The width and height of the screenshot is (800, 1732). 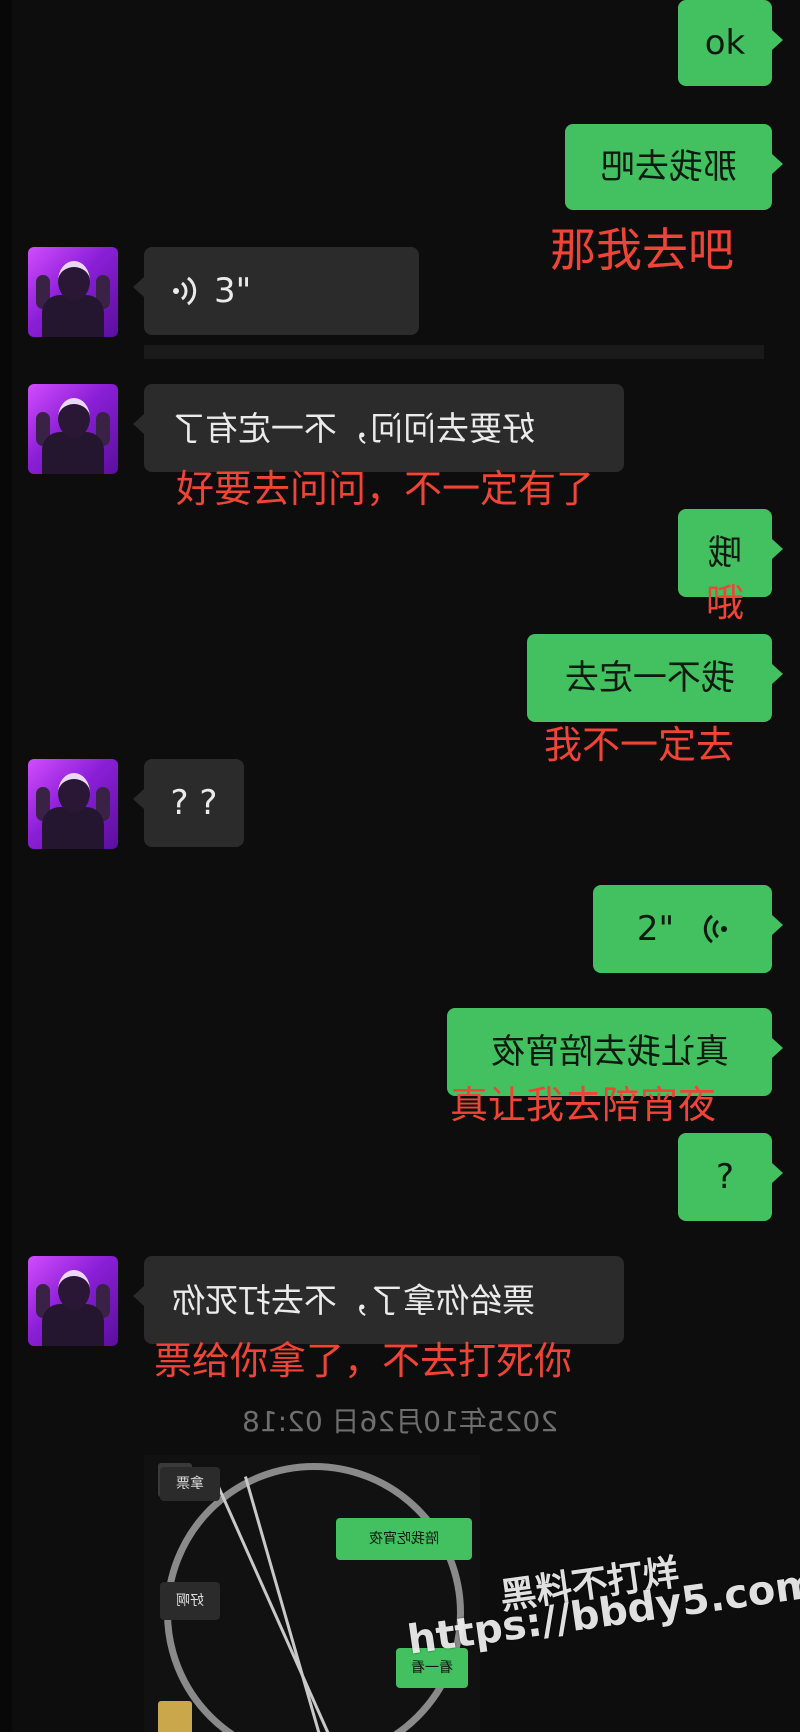 What do you see at coordinates (725, 553) in the screenshot?
I see `message-text: 哦` at bounding box center [725, 553].